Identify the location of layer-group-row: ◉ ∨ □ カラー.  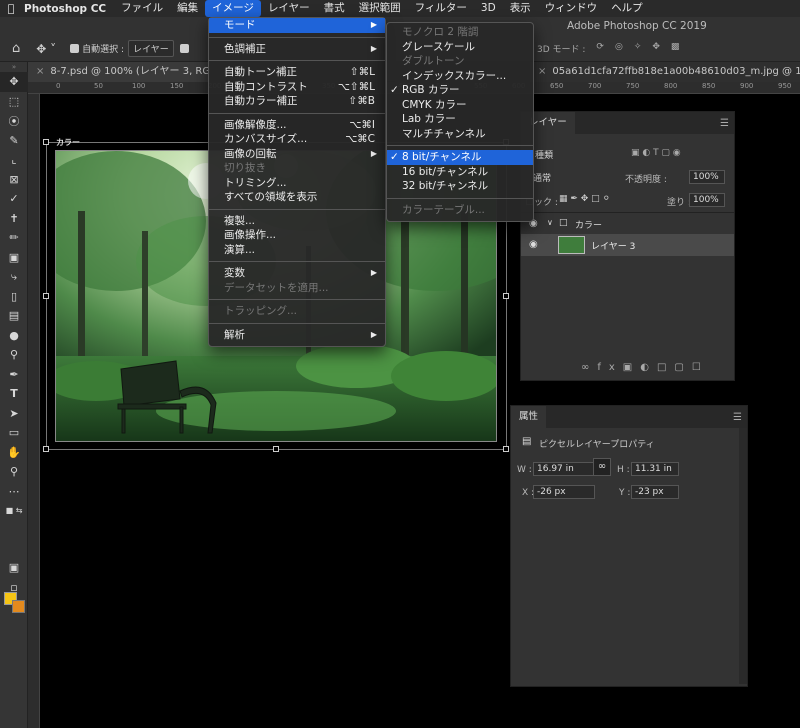
(627, 223).